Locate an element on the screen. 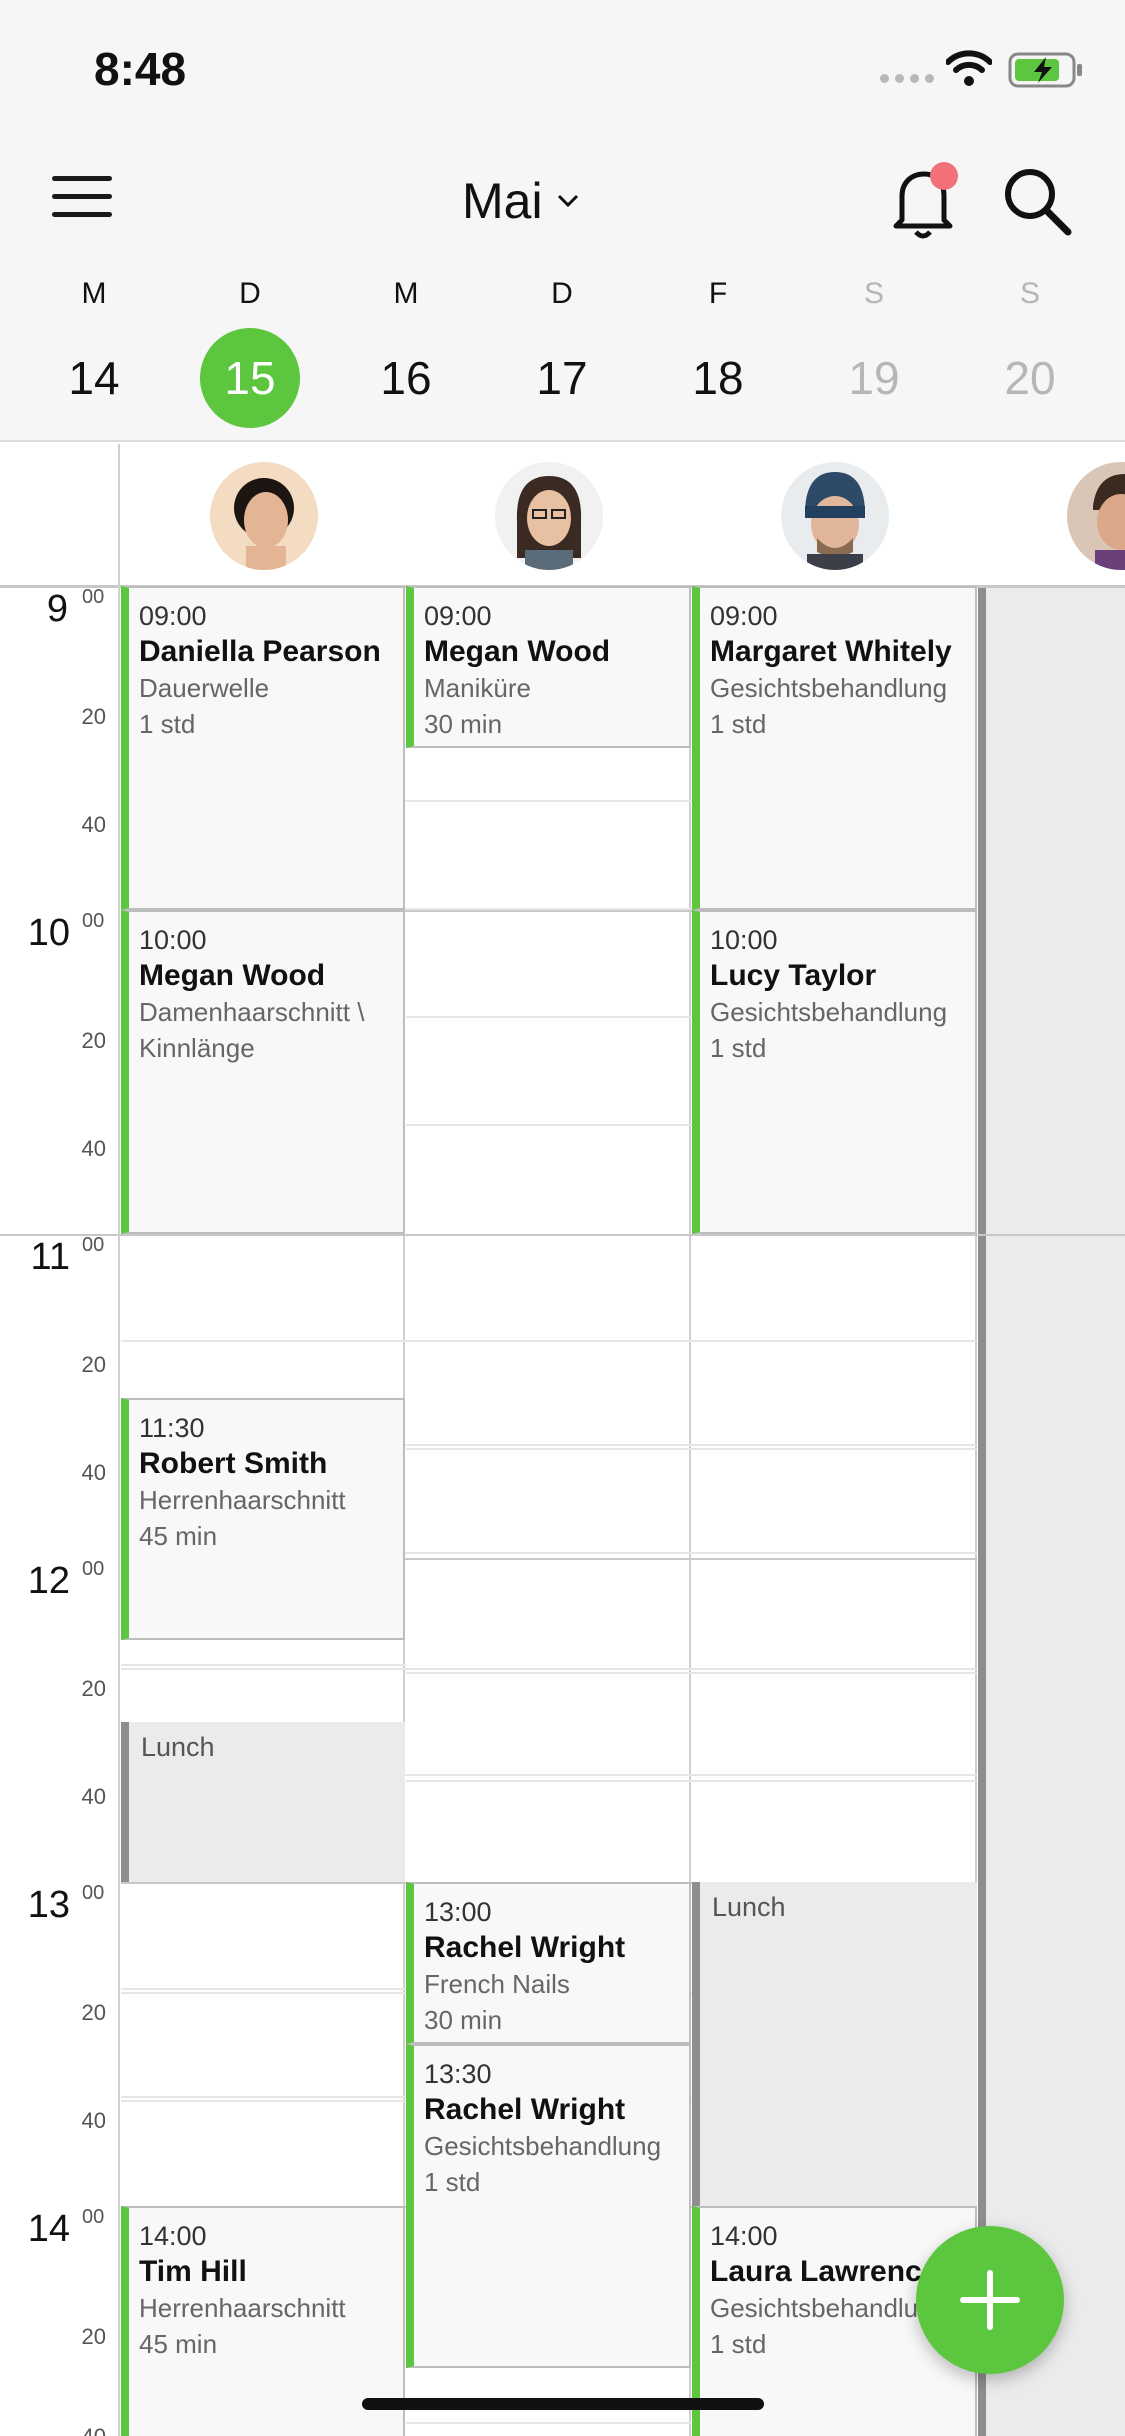 The image size is (1125, 2436). day-thu-17: D 17 is located at coordinates (562, 349).